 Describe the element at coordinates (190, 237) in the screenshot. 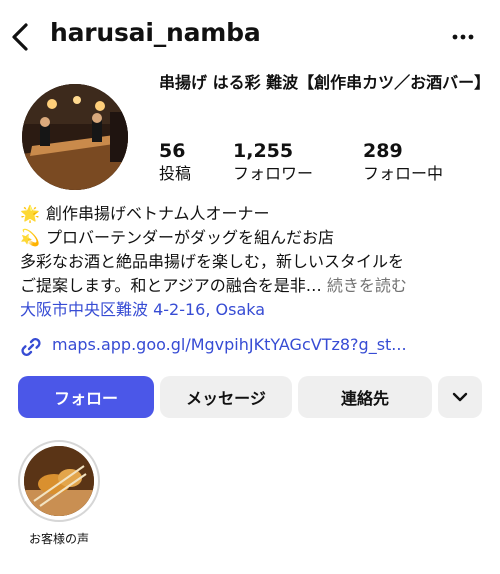

I see `bio-text: プロバーテンダーがダッグを組んだお店` at that location.